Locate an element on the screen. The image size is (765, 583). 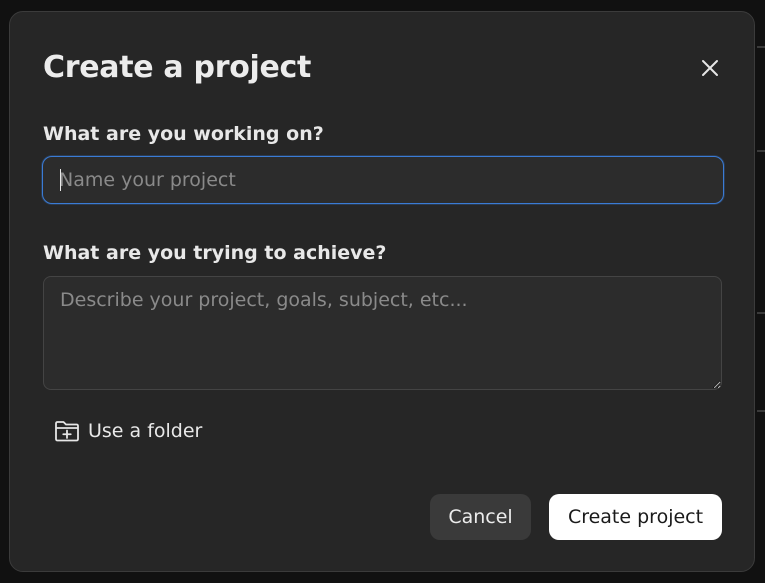
use-folder-label: Use a folder is located at coordinates (145, 431).